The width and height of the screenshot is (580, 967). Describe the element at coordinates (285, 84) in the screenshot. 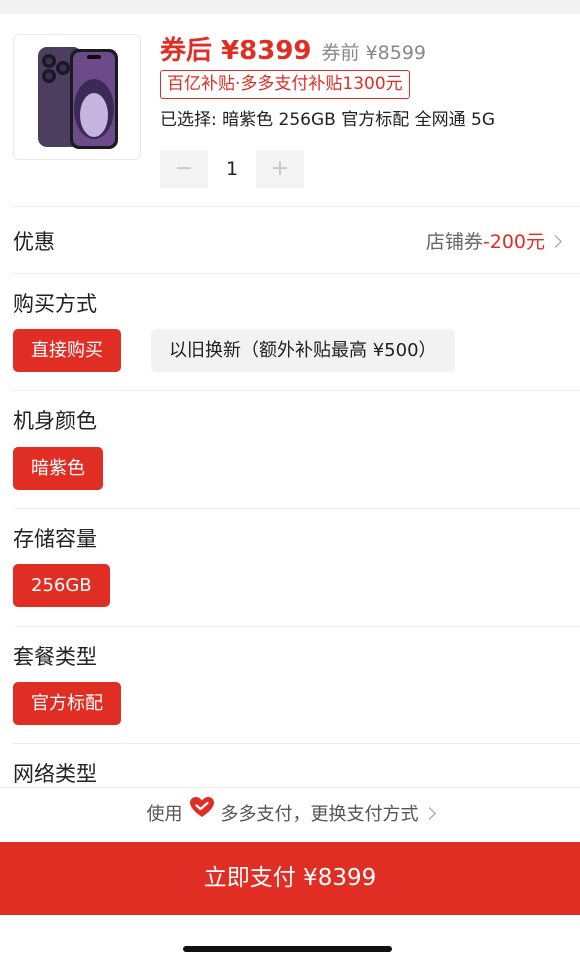

I see `subsidy-badge: 百亿补贴·多多支付补贴1300元` at that location.